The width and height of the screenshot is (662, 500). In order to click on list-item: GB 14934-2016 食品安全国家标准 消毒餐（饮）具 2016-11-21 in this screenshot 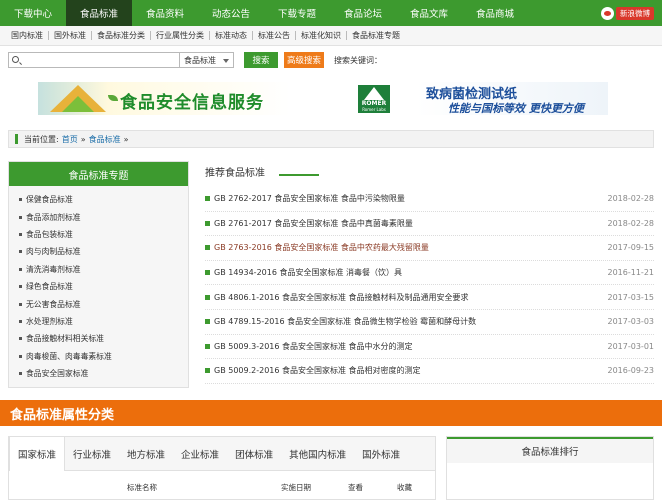, I will do `click(429, 273)`.